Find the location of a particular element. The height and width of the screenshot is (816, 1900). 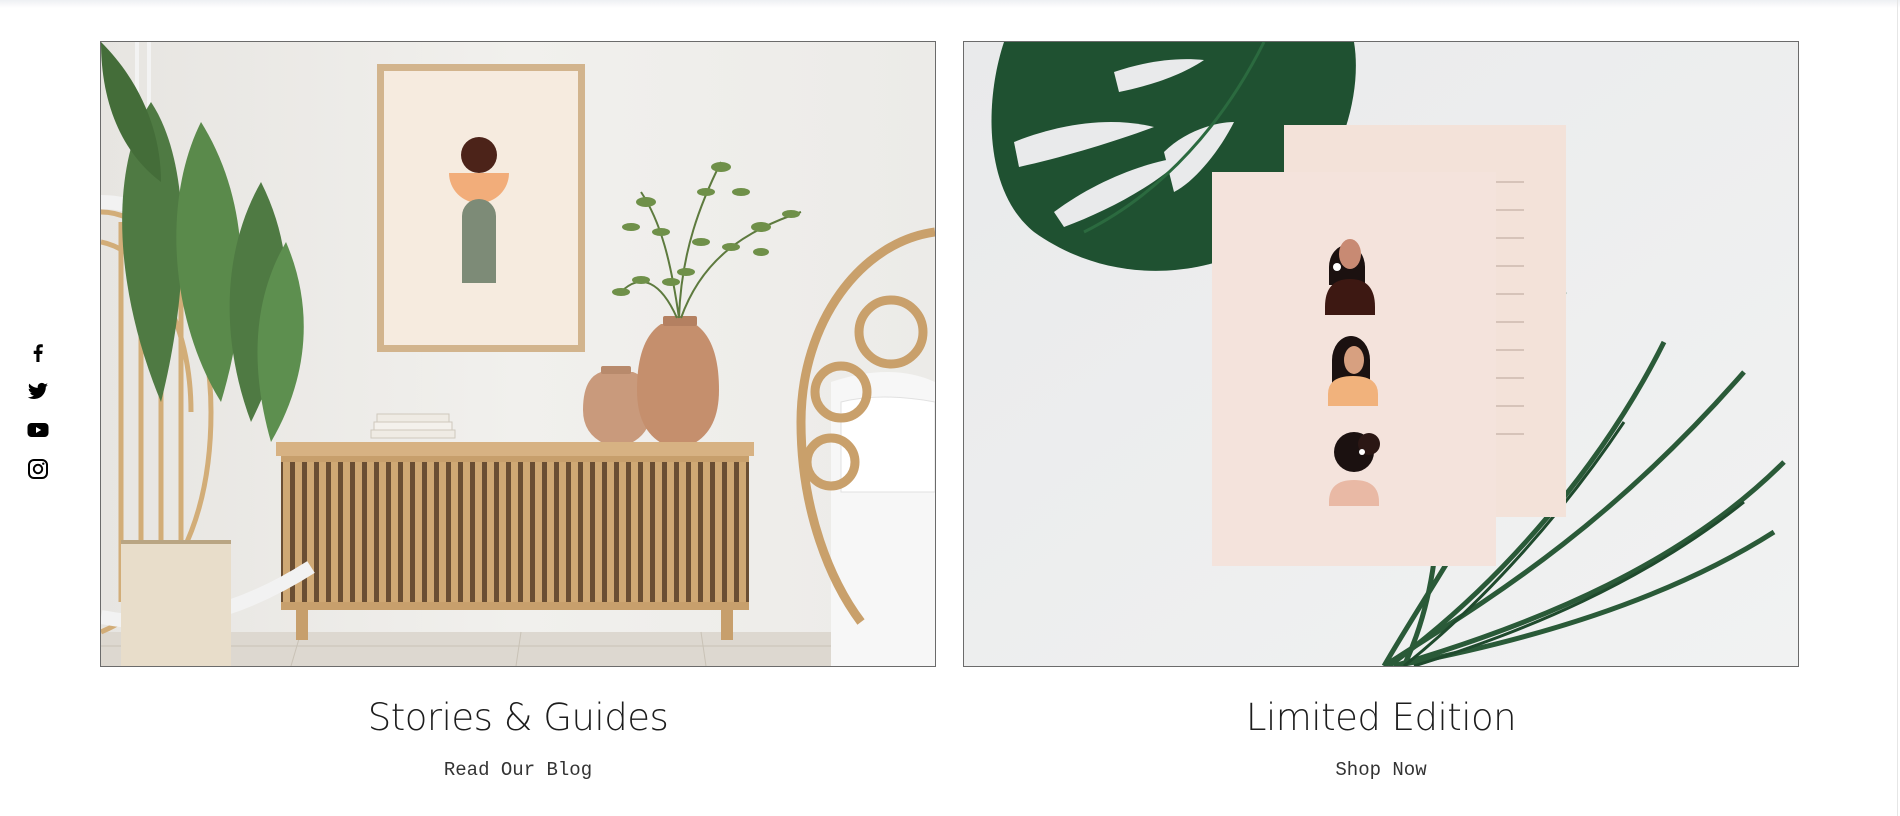

facebook-icon is located at coordinates (38, 352).